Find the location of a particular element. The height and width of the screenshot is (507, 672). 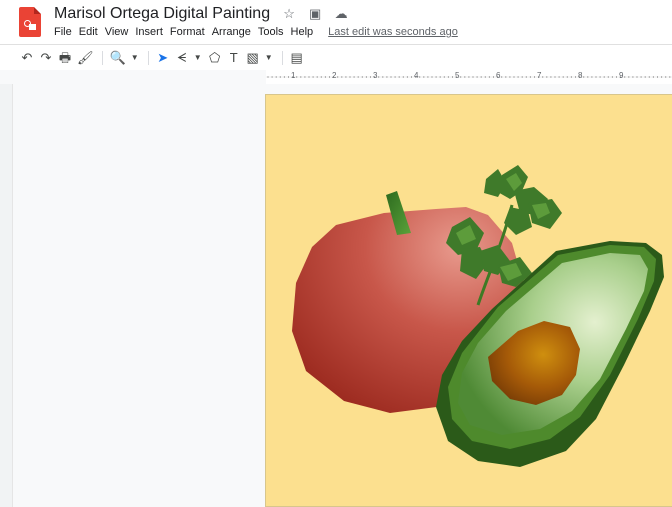

ruler-ticks is located at coordinates (469, 77).